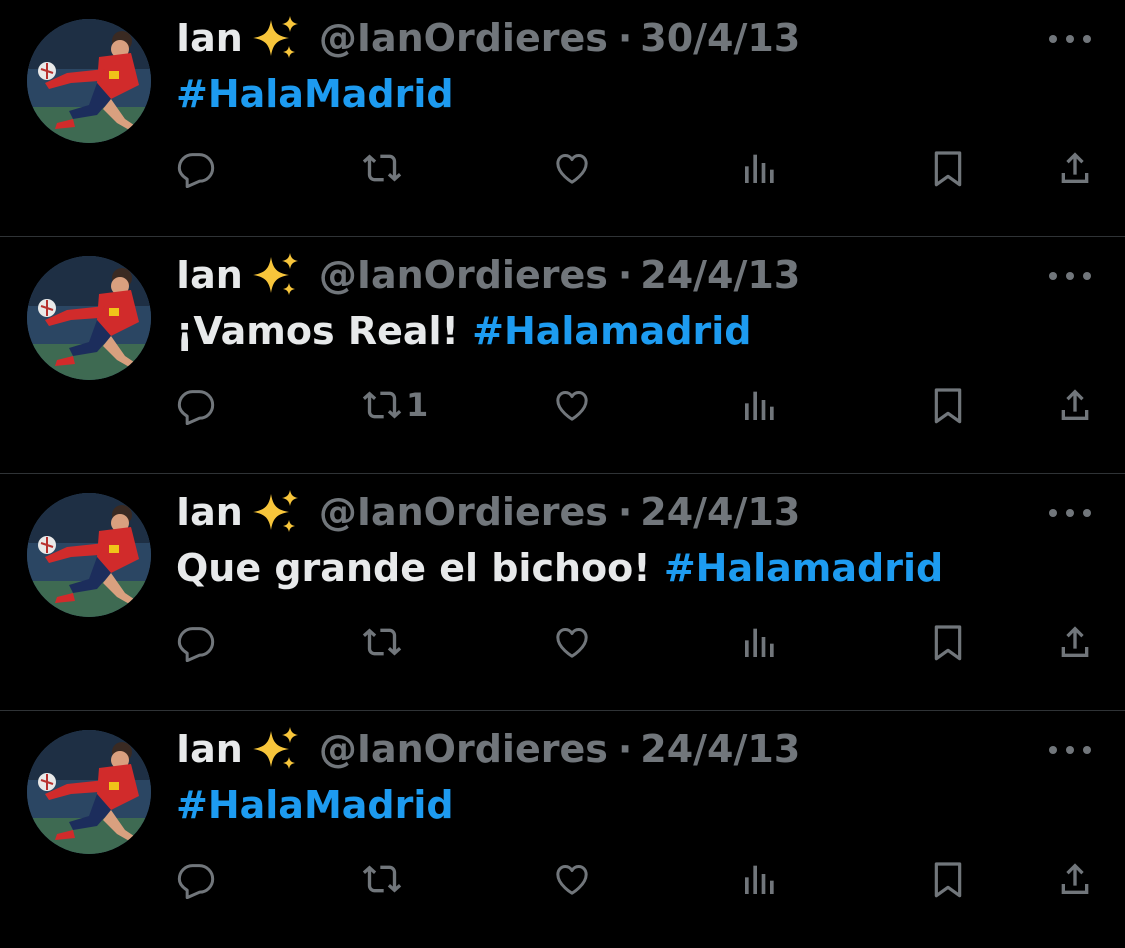 This screenshot has height=948, width=1125. Describe the element at coordinates (559, 568) in the screenshot. I see `tweet-text: Que grande el bichoo! #Halamadrid` at that location.